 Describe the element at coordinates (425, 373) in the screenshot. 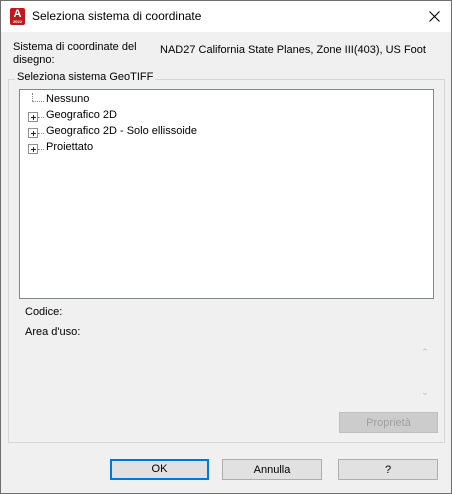

I see `area-scrollbar: ⌃ ⌄` at that location.